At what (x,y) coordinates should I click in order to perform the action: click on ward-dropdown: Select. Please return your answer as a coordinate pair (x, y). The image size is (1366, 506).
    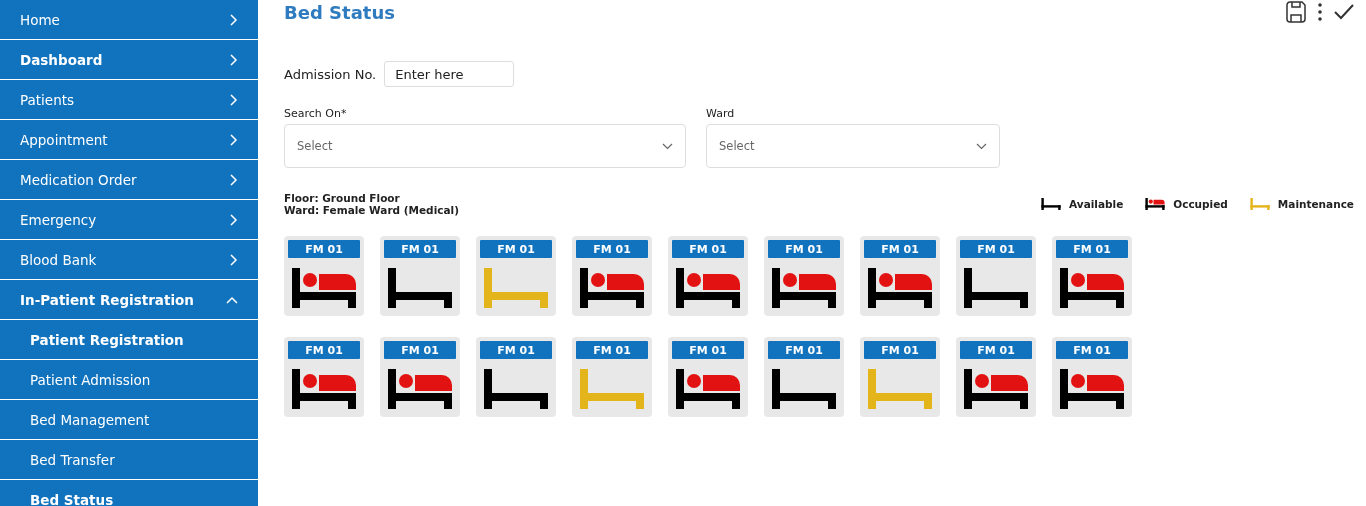
    Looking at the image, I should click on (853, 146).